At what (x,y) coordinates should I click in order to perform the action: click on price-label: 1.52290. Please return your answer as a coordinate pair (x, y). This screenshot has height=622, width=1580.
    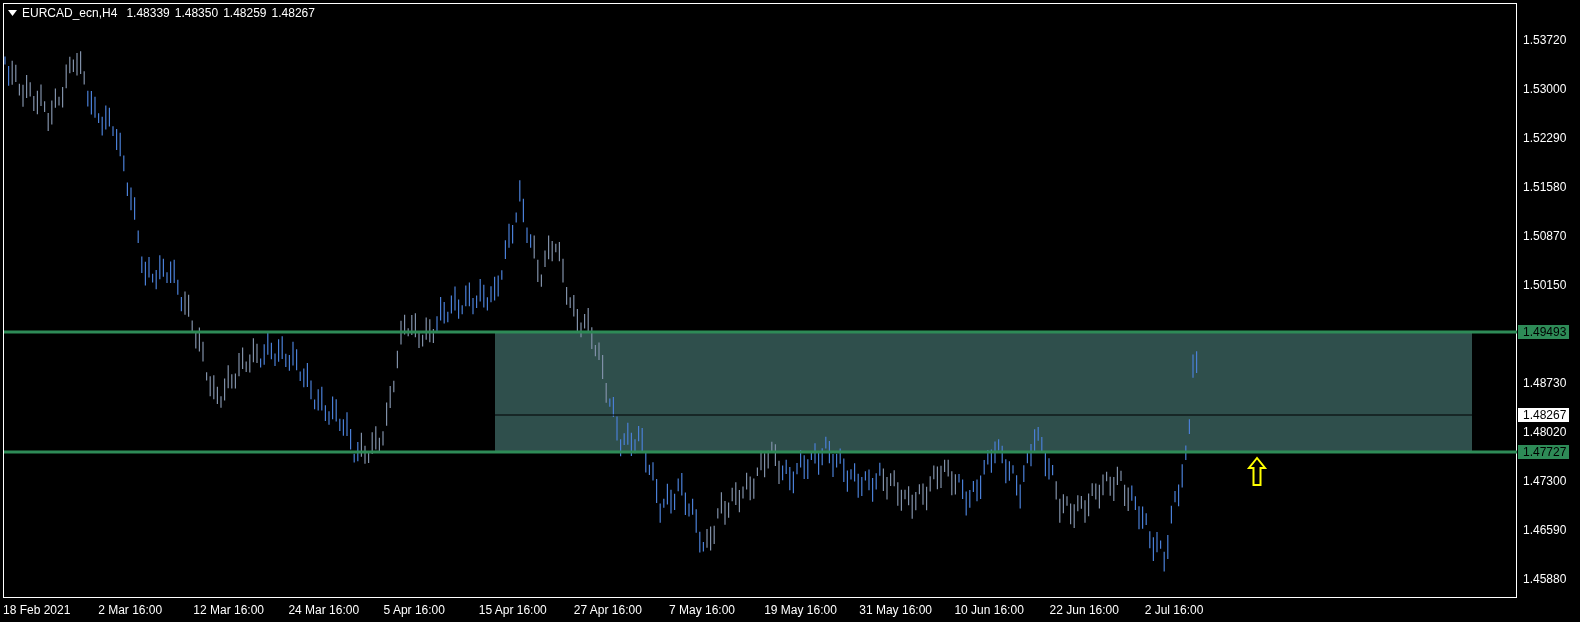
    Looking at the image, I should click on (1545, 138).